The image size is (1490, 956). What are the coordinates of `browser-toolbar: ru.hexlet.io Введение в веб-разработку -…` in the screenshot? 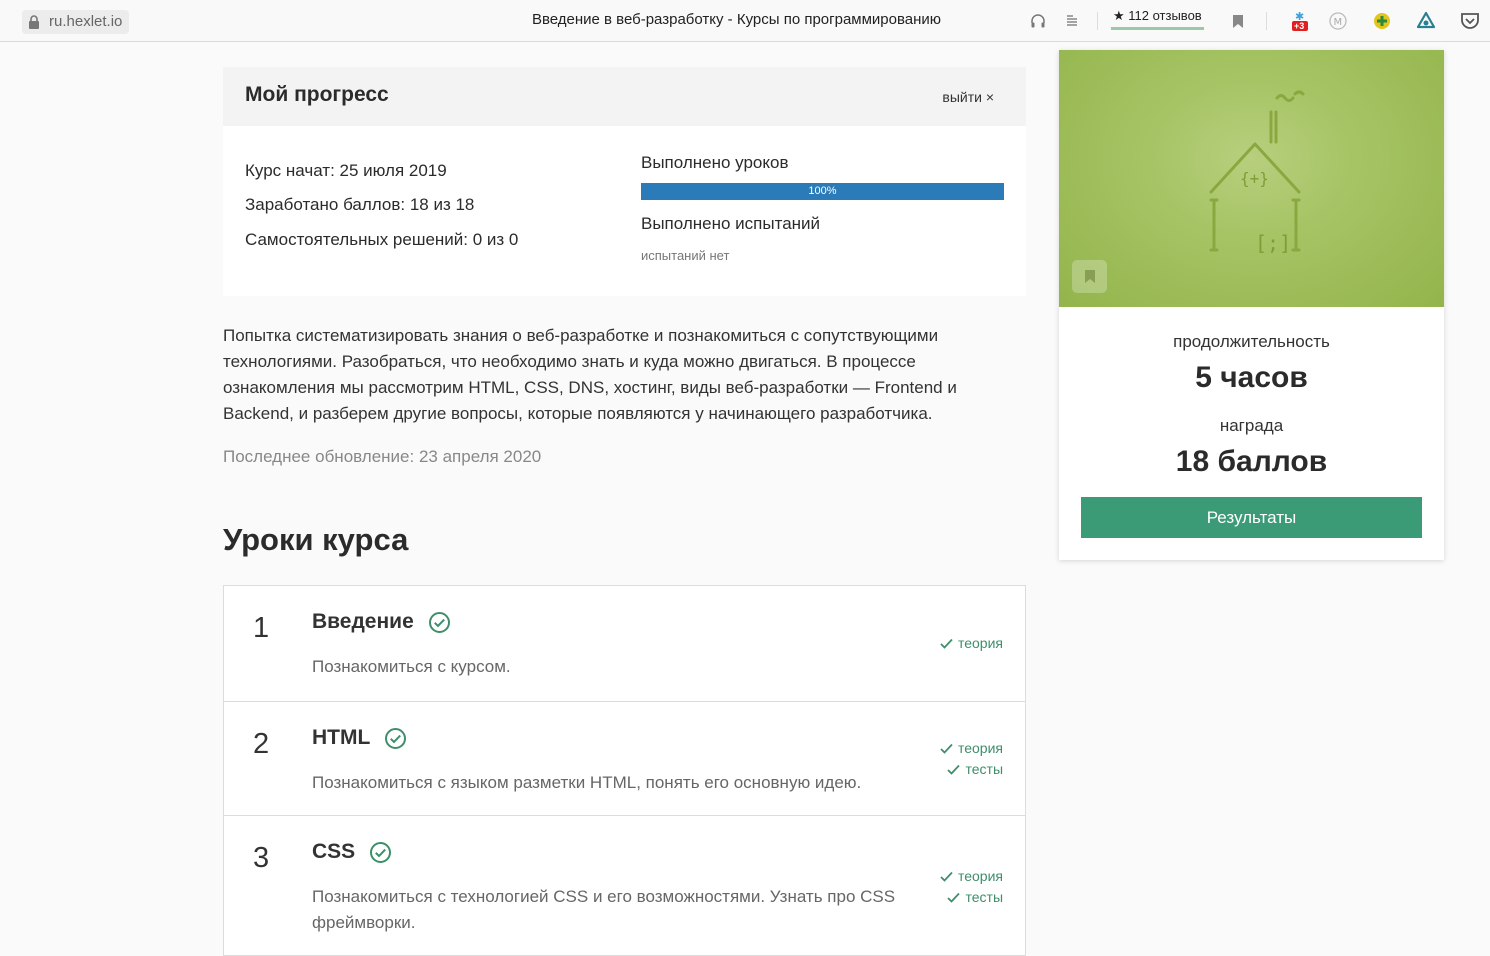 It's located at (745, 21).